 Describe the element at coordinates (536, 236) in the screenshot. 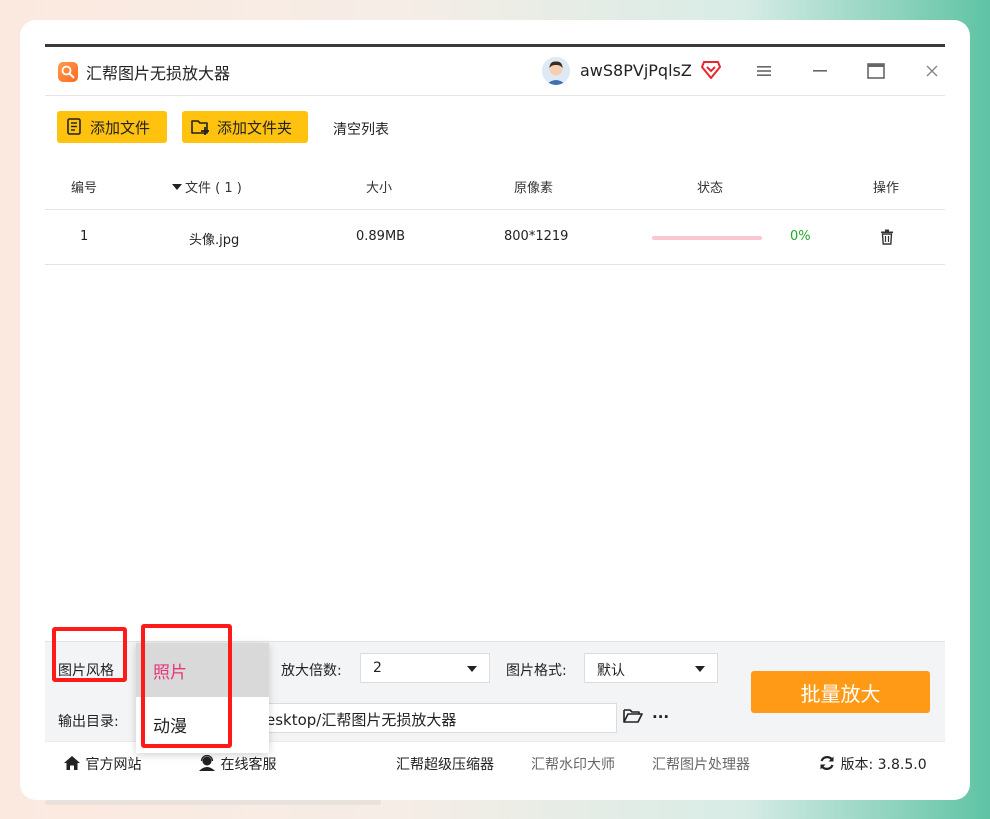

I see `row-pixels: 800*1219` at that location.